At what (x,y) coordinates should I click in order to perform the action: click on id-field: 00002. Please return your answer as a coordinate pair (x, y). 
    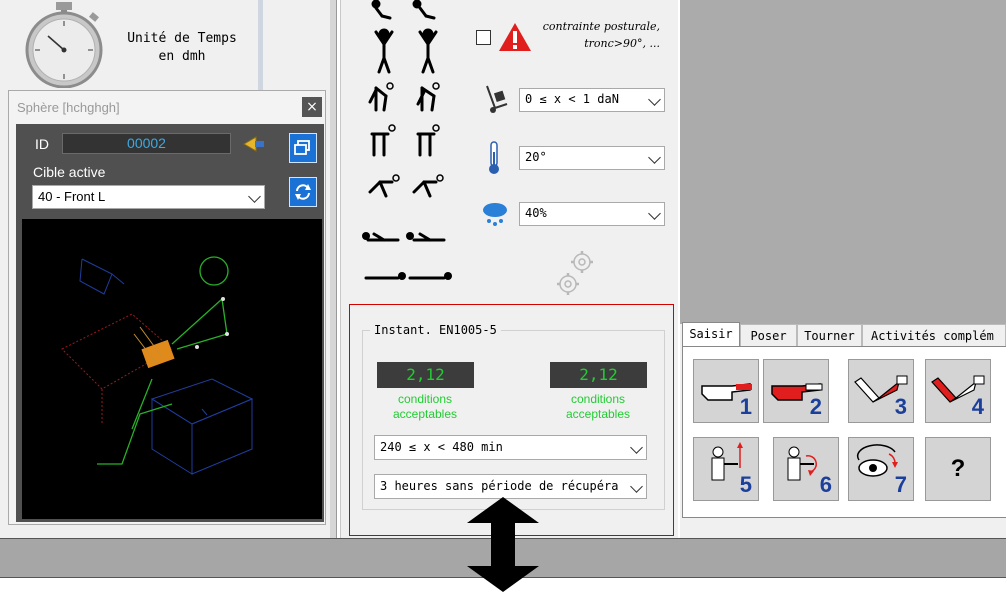
    Looking at the image, I should click on (146, 143).